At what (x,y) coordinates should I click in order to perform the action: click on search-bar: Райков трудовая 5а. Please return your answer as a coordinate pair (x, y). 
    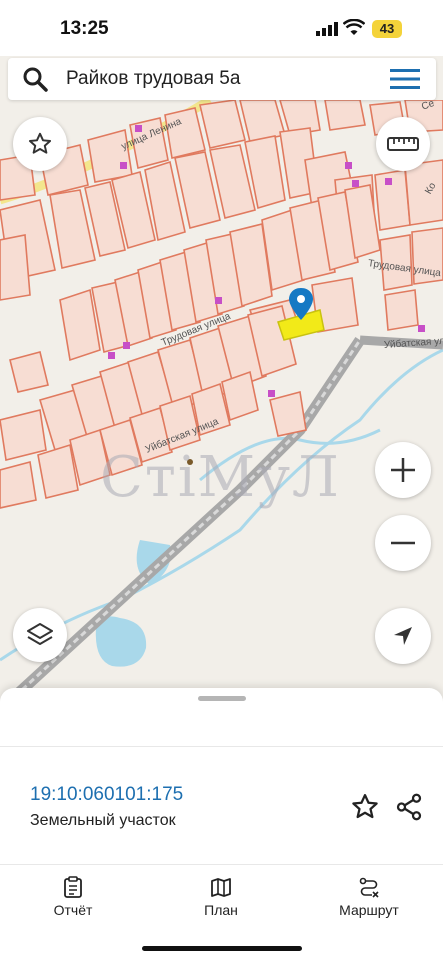
    Looking at the image, I should click on (222, 79).